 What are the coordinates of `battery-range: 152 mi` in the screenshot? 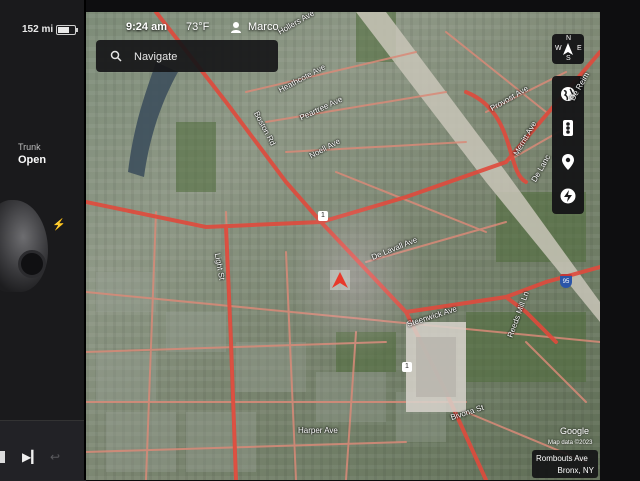 It's located at (38, 29).